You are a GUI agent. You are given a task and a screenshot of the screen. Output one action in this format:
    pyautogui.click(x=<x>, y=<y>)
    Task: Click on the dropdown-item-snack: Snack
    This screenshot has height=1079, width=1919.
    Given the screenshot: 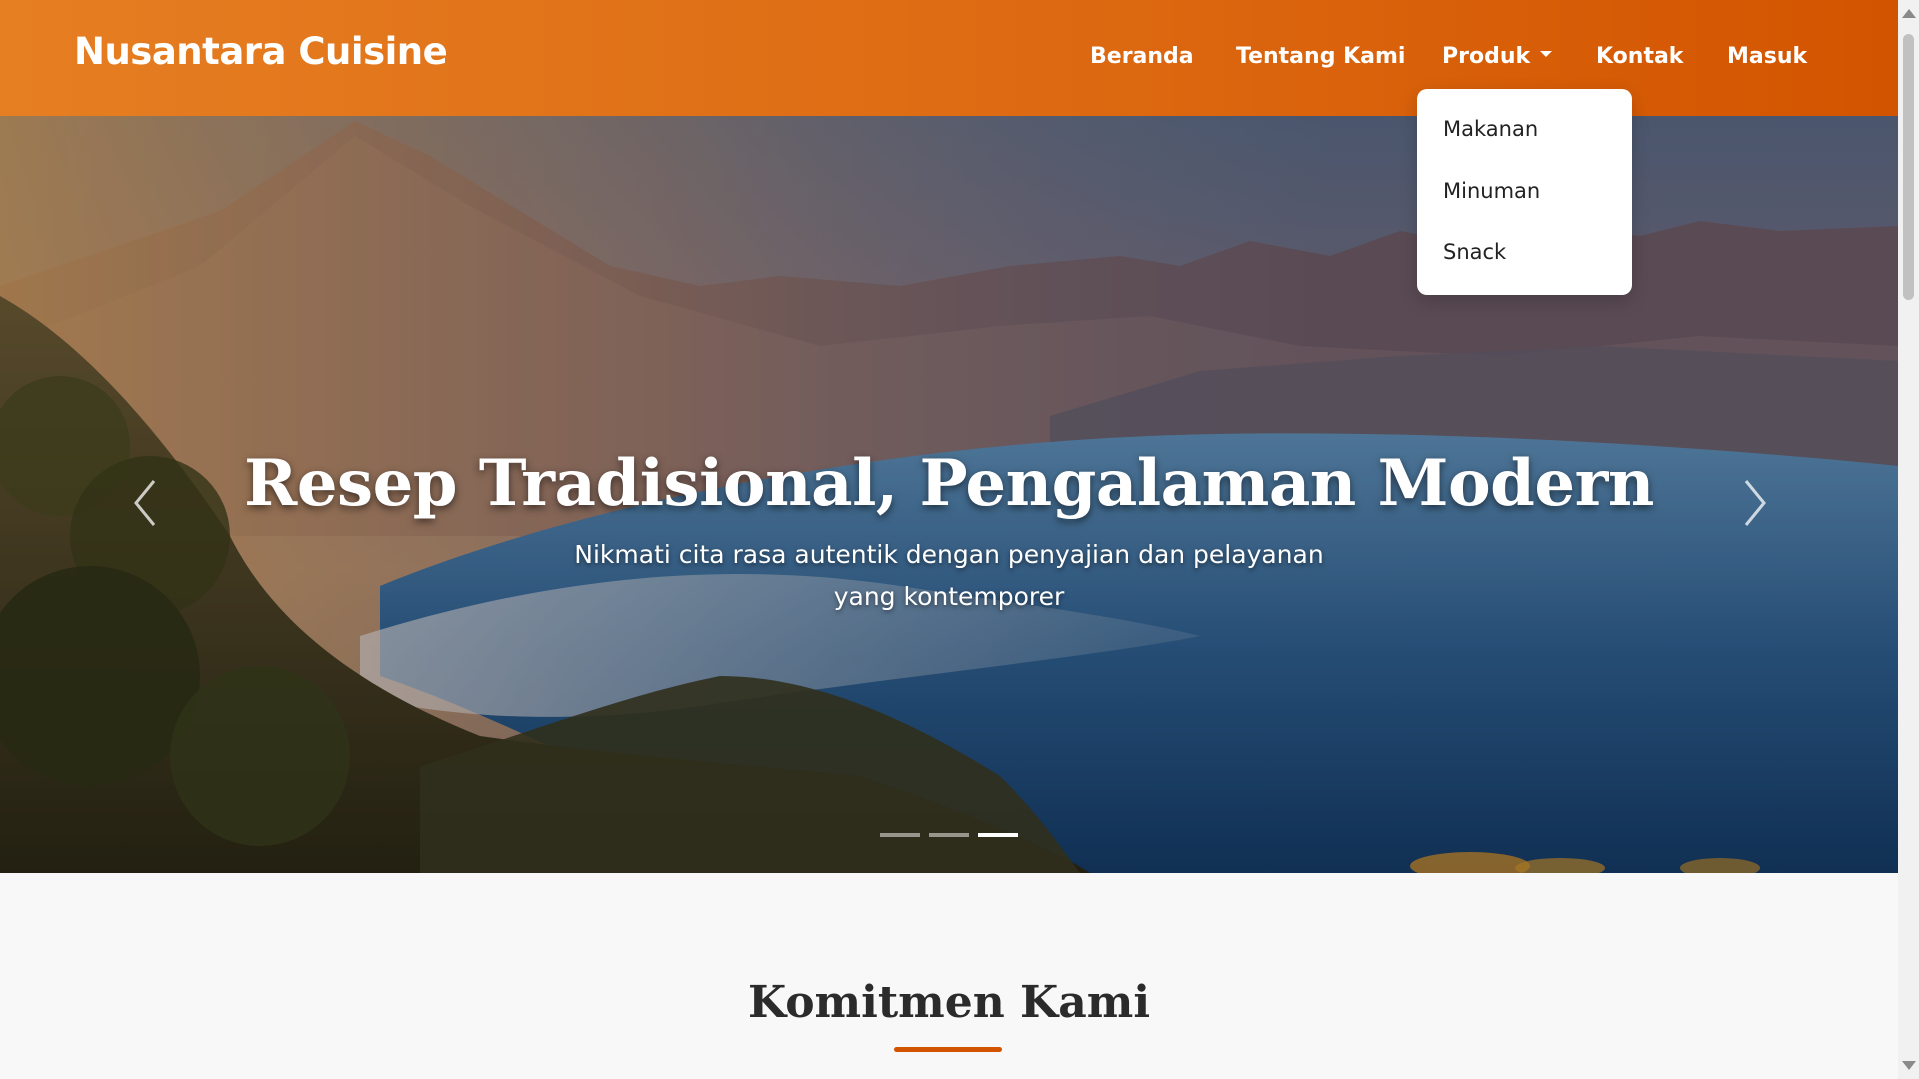 What is the action you would take?
    pyautogui.click(x=1474, y=252)
    